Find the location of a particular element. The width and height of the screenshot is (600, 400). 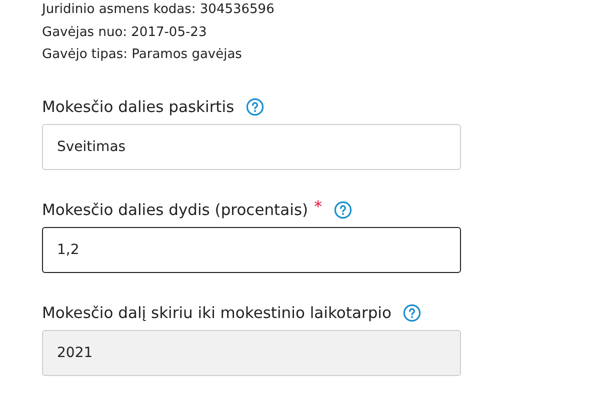

info-text: Gavėjas nuo: 2017-05-23 is located at coordinates (125, 33).